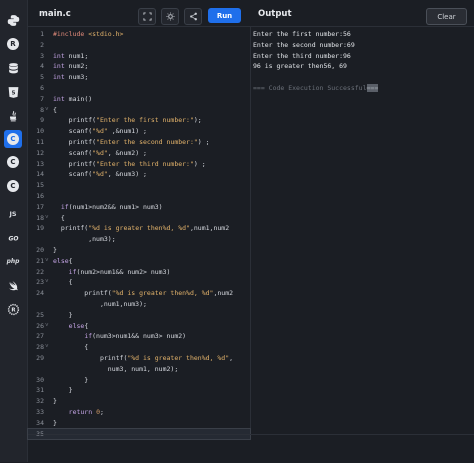 This screenshot has height=463, width=474. Describe the element at coordinates (13, 20) in the screenshot. I see `sidebar-python-button` at that location.